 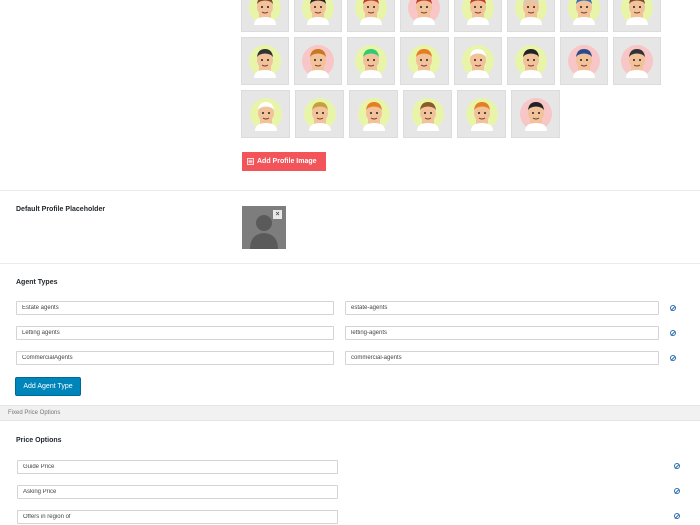 I want to click on sailor-avatar-icon, so click(x=477, y=61).